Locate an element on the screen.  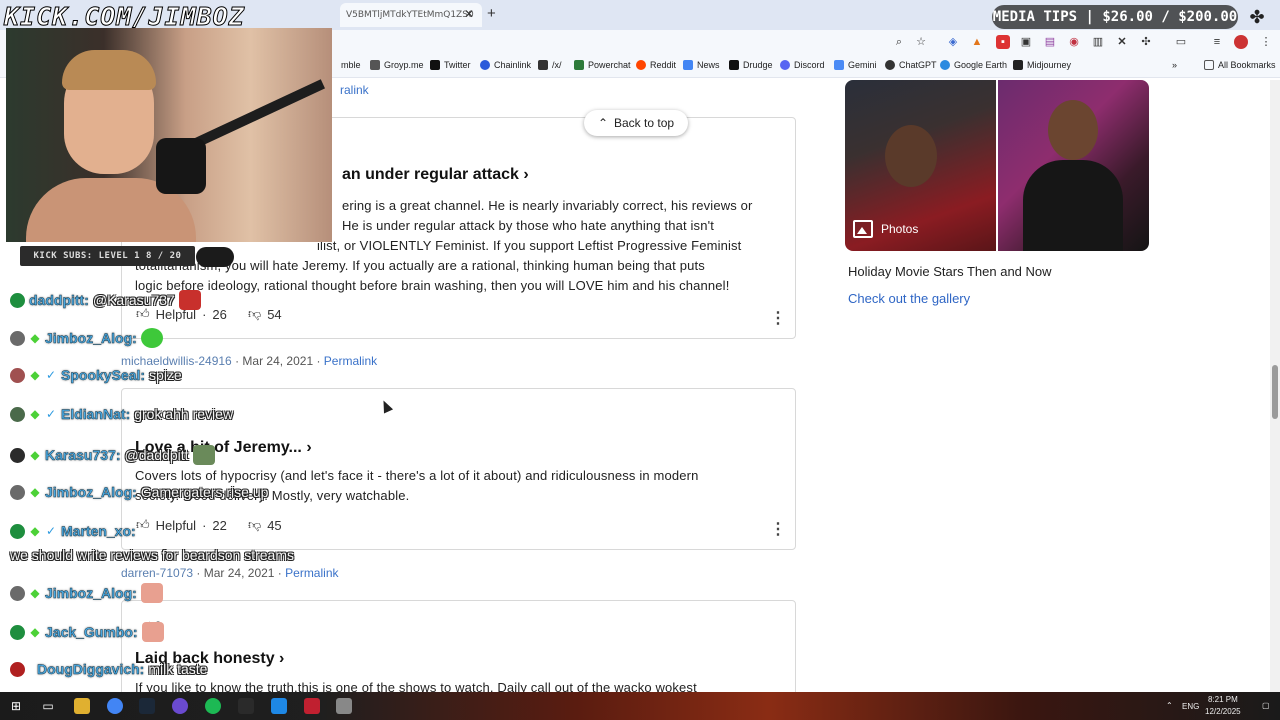
steam-icon is located at coordinates (147, 706).